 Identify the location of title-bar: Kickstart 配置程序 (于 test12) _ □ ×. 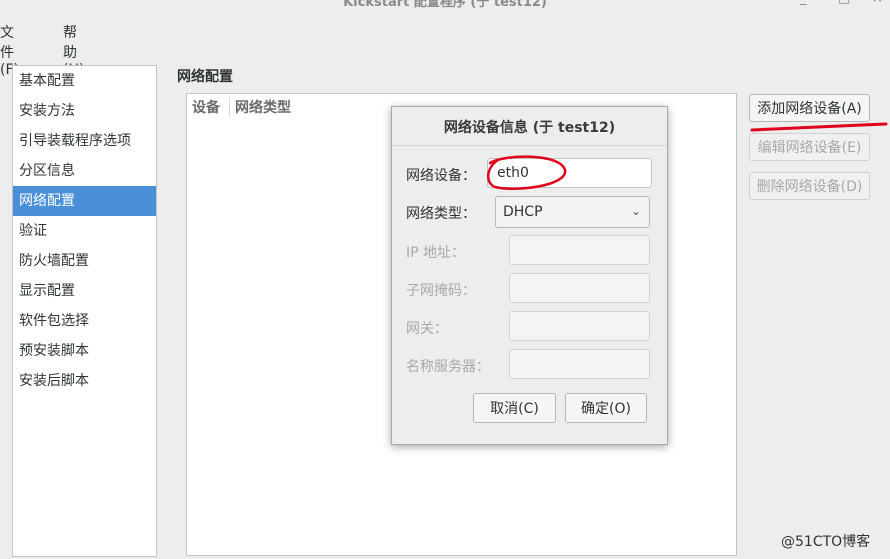
(445, 6).